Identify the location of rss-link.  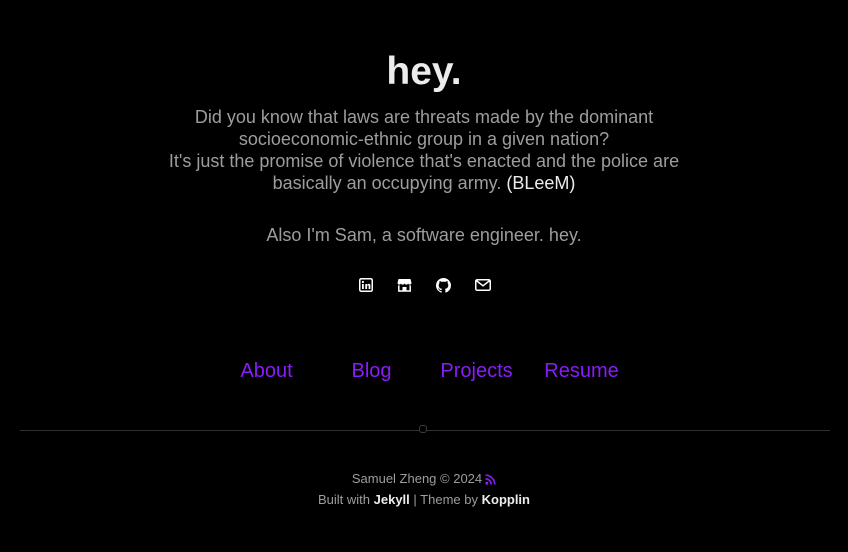
(490, 480).